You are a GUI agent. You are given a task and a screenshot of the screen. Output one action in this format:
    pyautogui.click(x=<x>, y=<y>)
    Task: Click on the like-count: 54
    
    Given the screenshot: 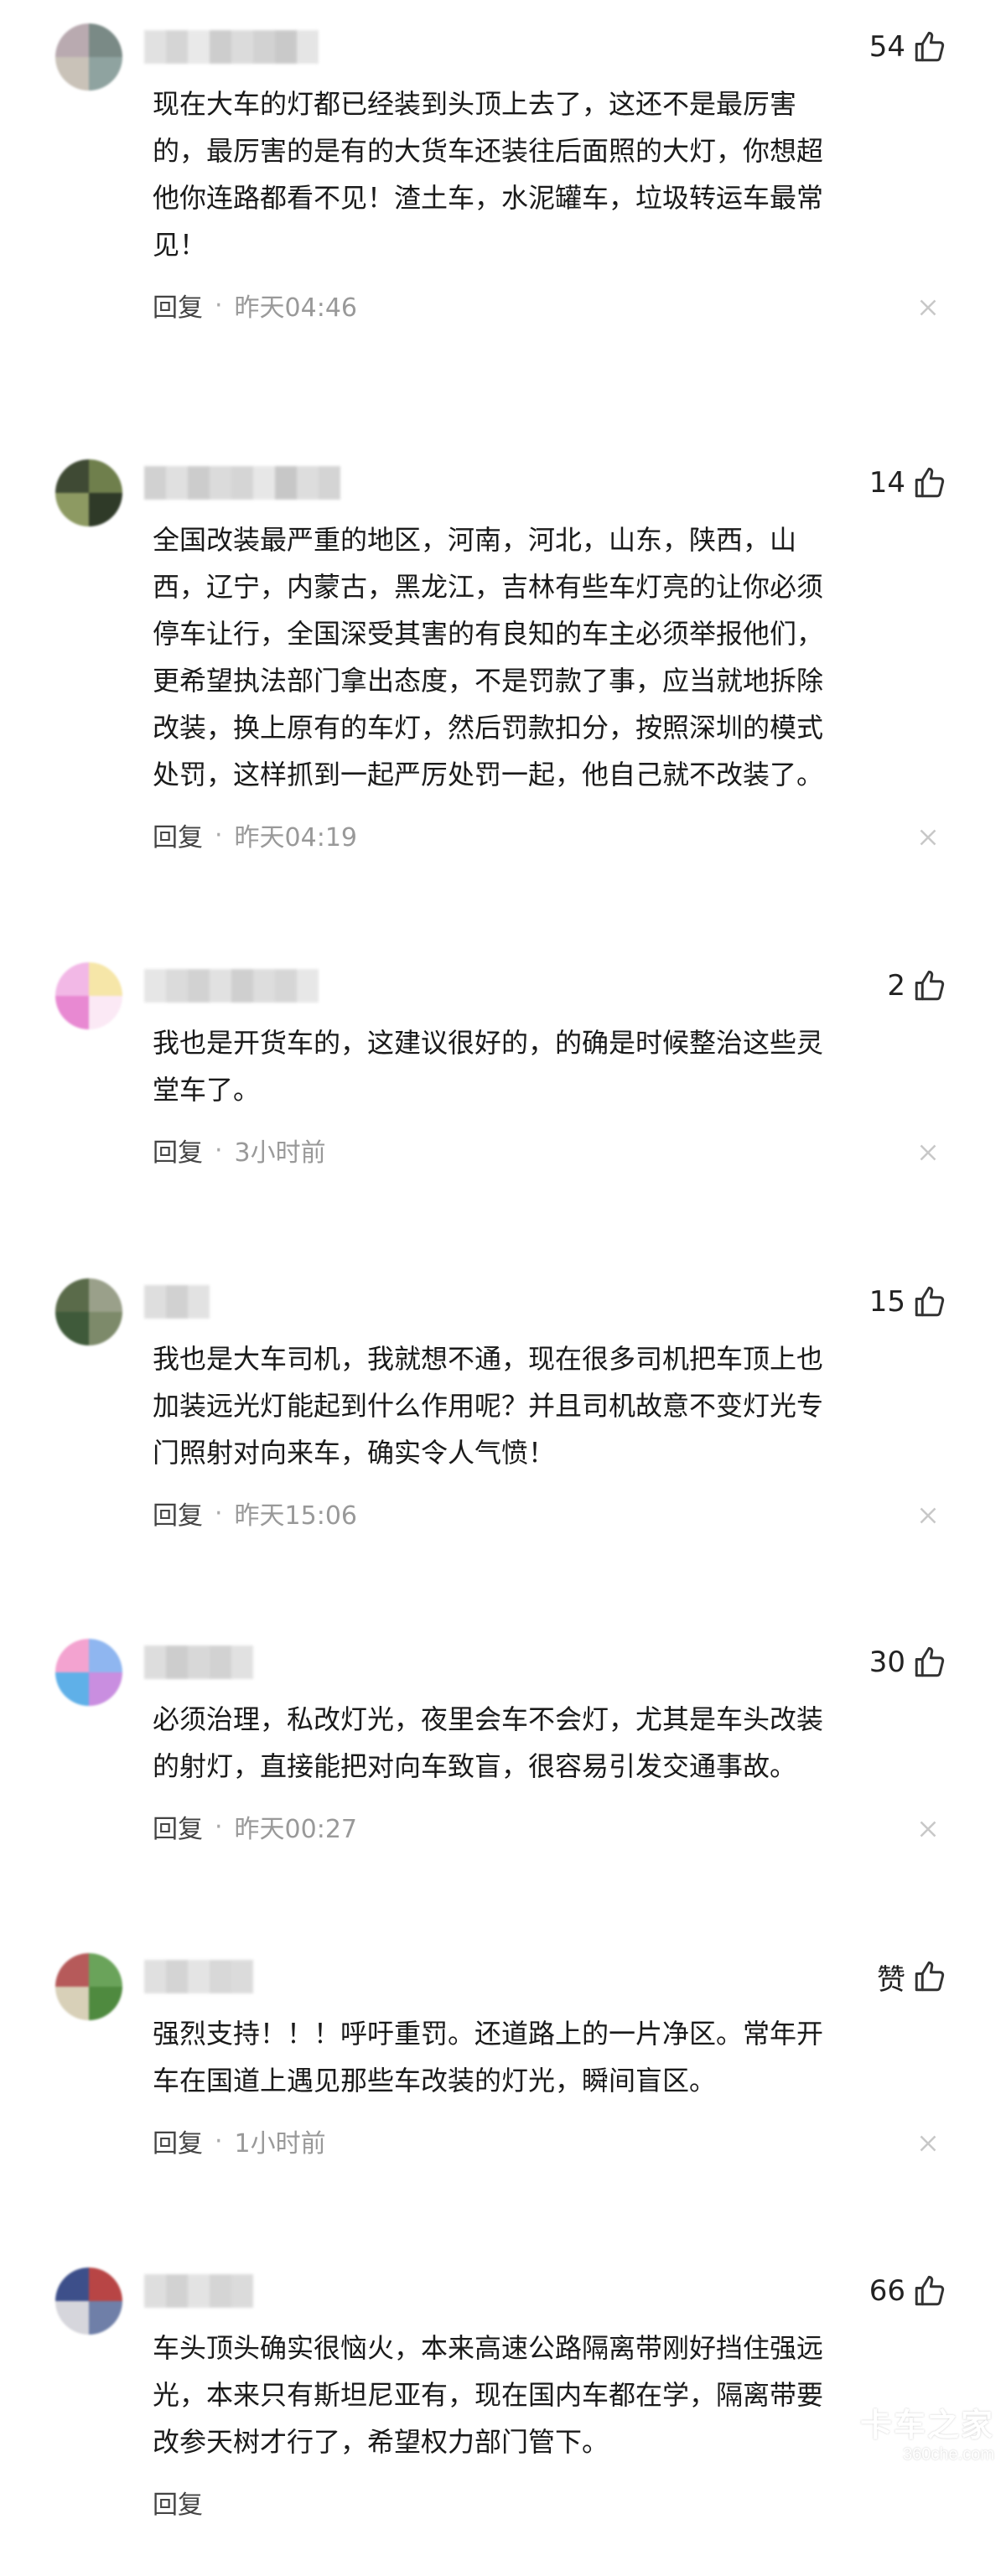 What is the action you would take?
    pyautogui.click(x=887, y=47)
    